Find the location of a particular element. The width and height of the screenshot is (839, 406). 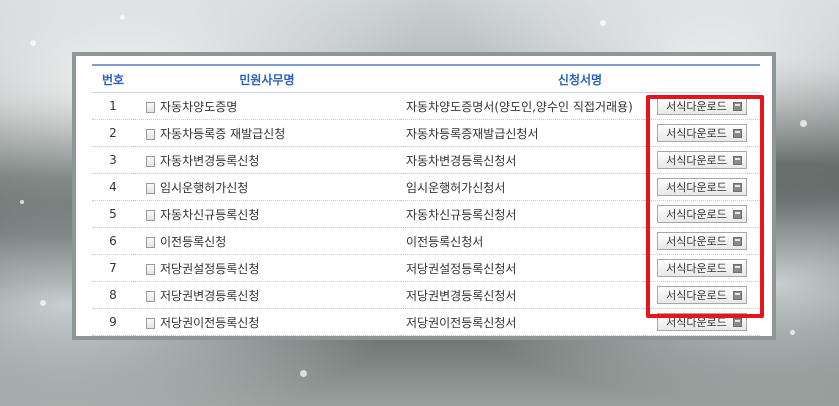

row-service-name: 자동차변경등록신청 is located at coordinates (267, 160).